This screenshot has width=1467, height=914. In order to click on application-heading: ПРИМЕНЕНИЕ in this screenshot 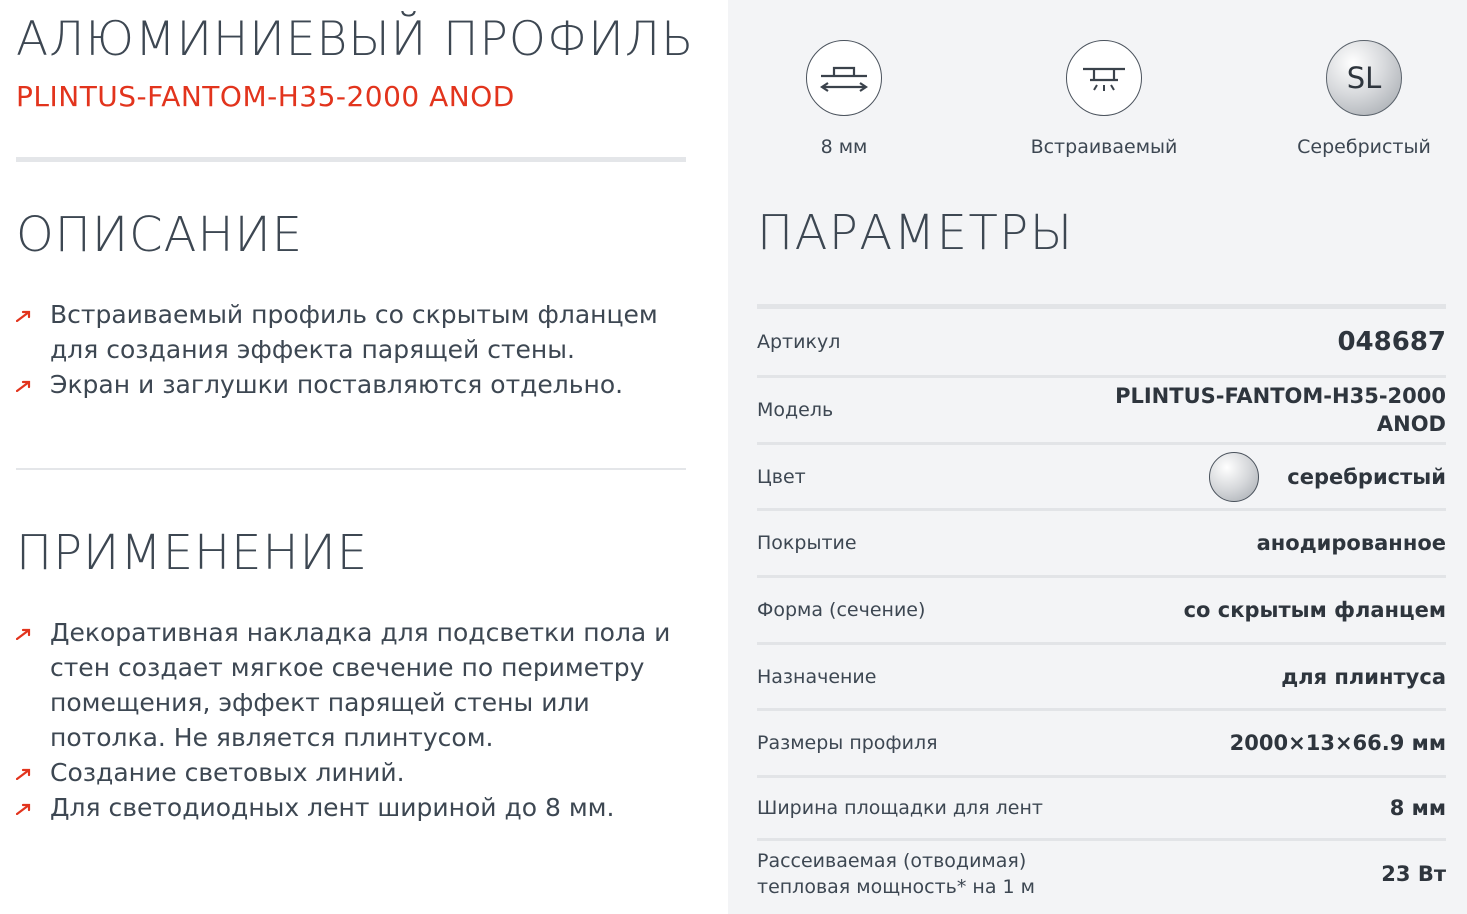, I will do `click(192, 553)`.